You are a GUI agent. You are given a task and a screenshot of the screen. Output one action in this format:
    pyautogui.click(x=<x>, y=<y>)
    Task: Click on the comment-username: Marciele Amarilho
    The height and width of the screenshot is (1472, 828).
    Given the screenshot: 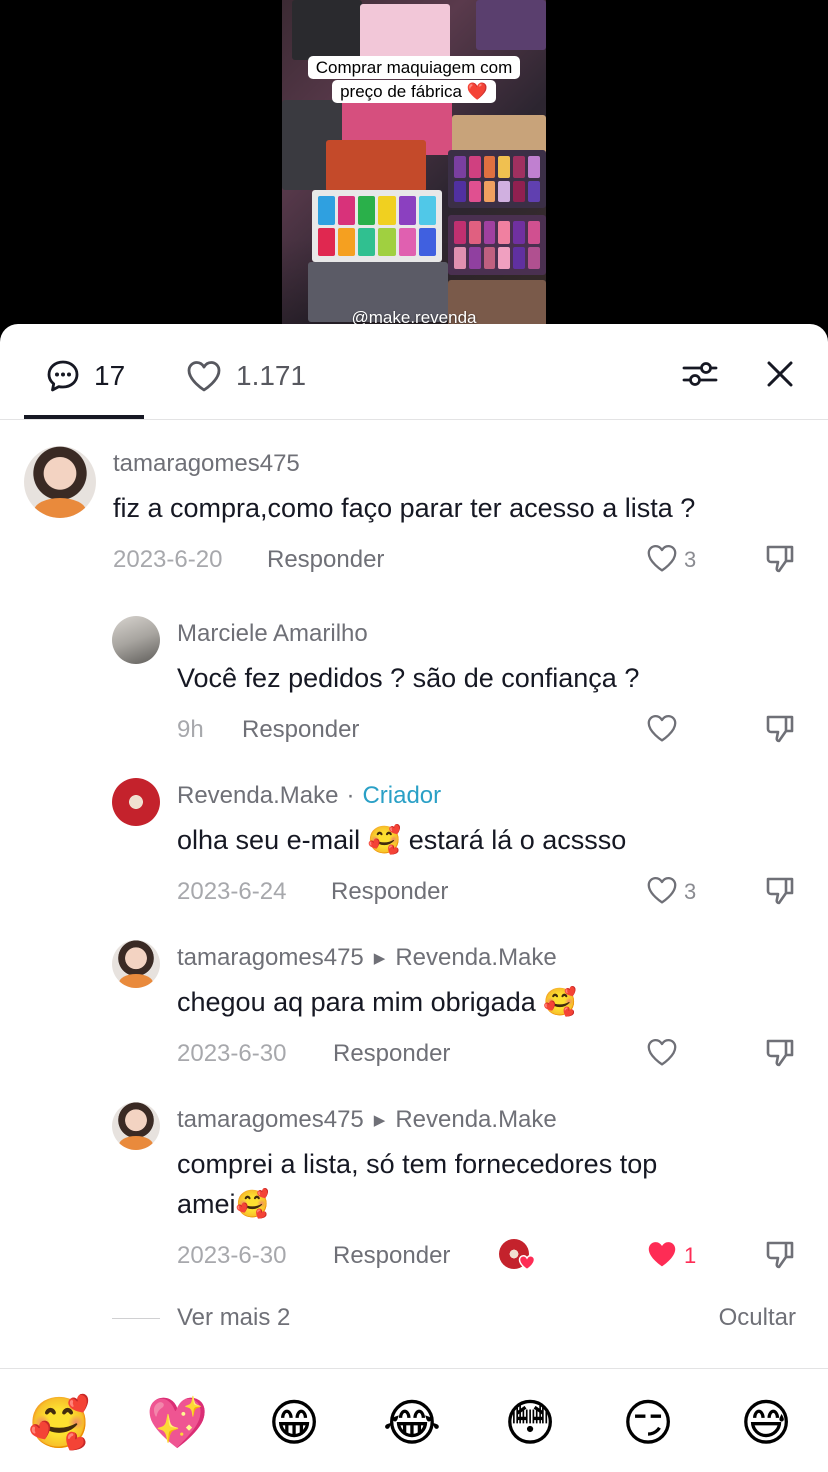 What is the action you would take?
    pyautogui.click(x=272, y=634)
    